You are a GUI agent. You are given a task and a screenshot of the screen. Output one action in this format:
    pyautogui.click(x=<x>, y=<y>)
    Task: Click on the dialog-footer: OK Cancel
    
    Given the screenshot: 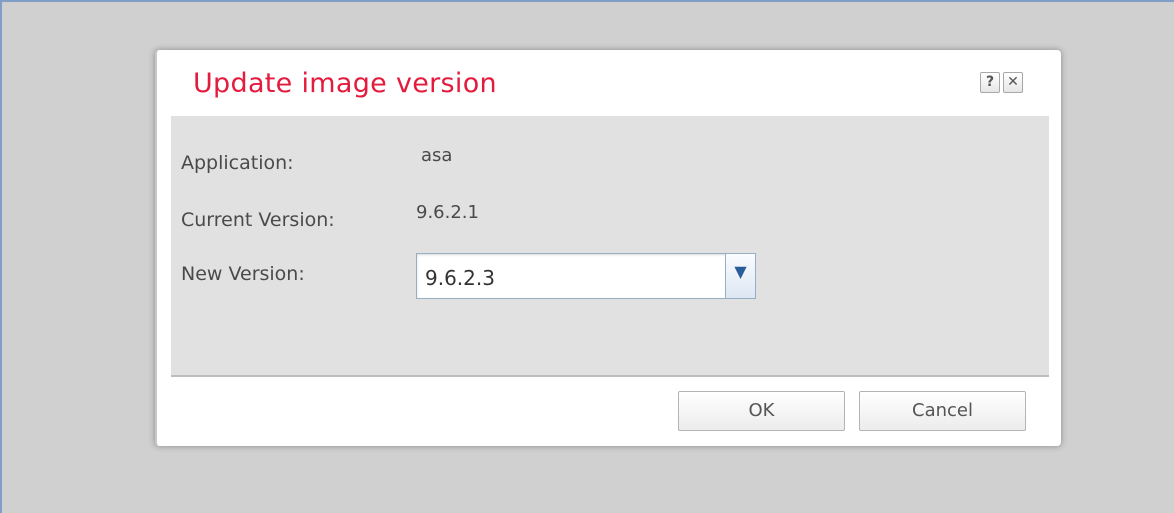 What is the action you would take?
    pyautogui.click(x=610, y=410)
    